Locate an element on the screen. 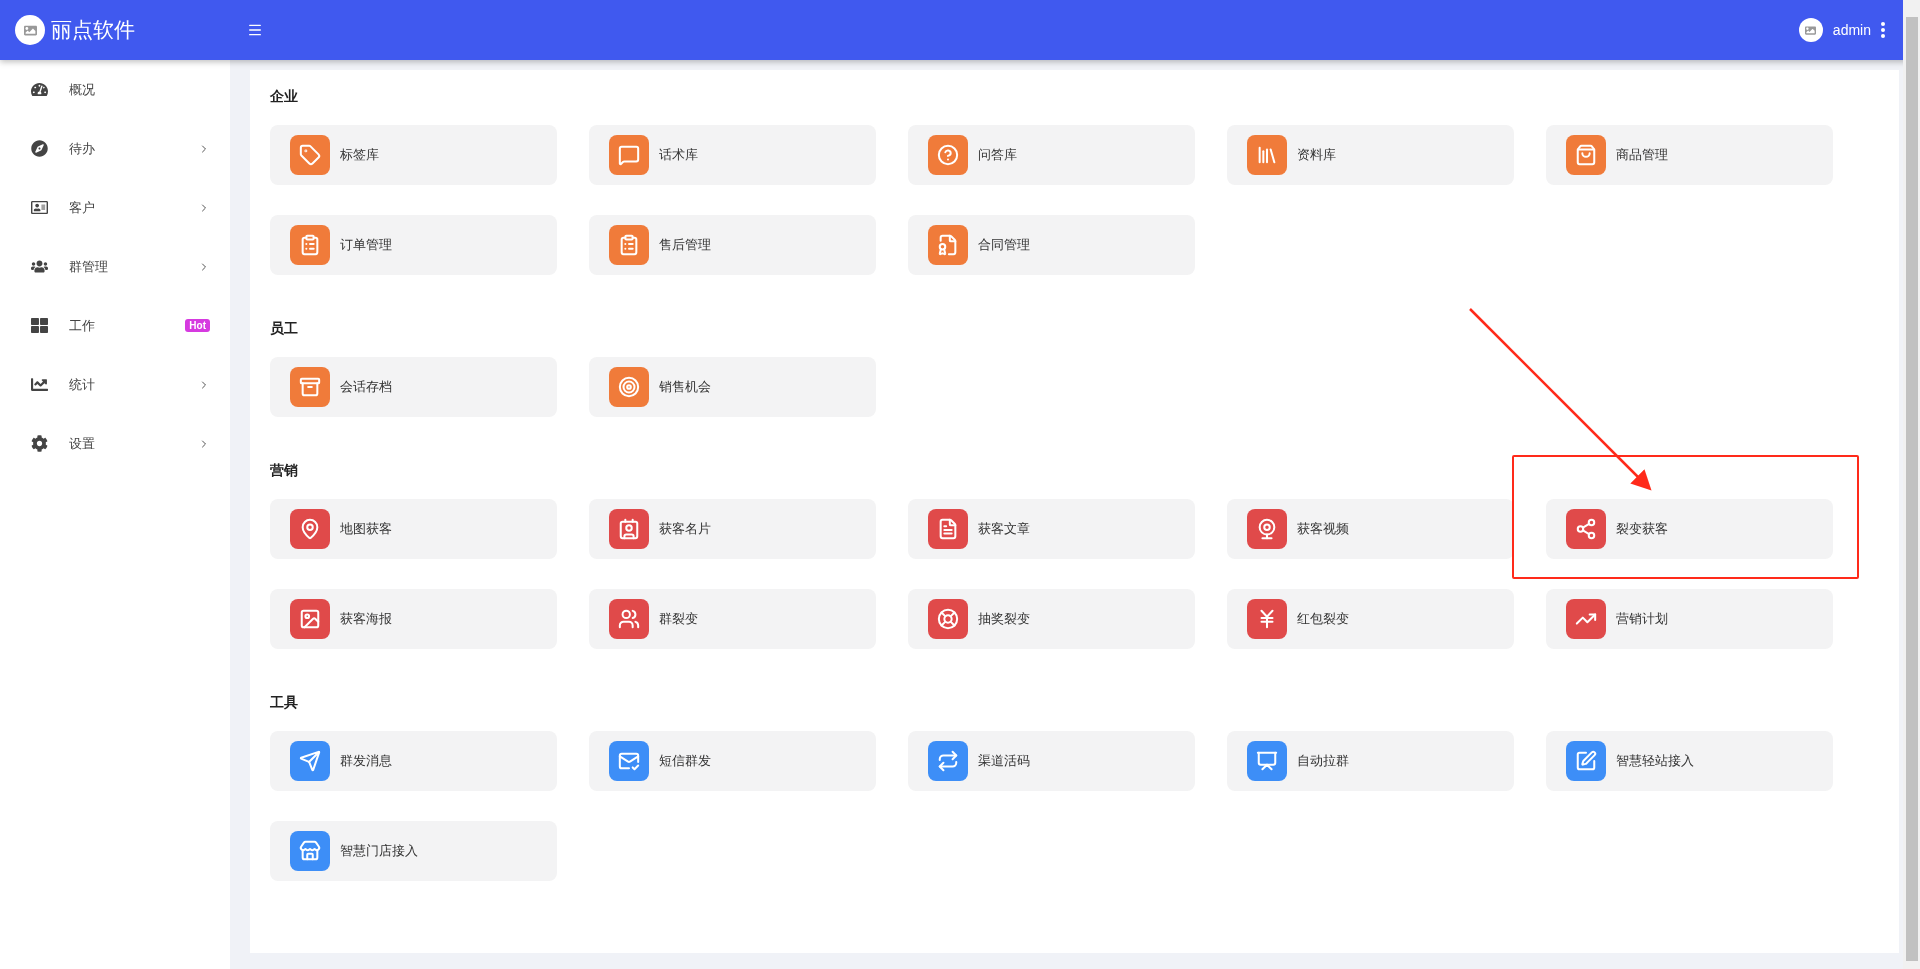  more-icon is located at coordinates (1883, 30).